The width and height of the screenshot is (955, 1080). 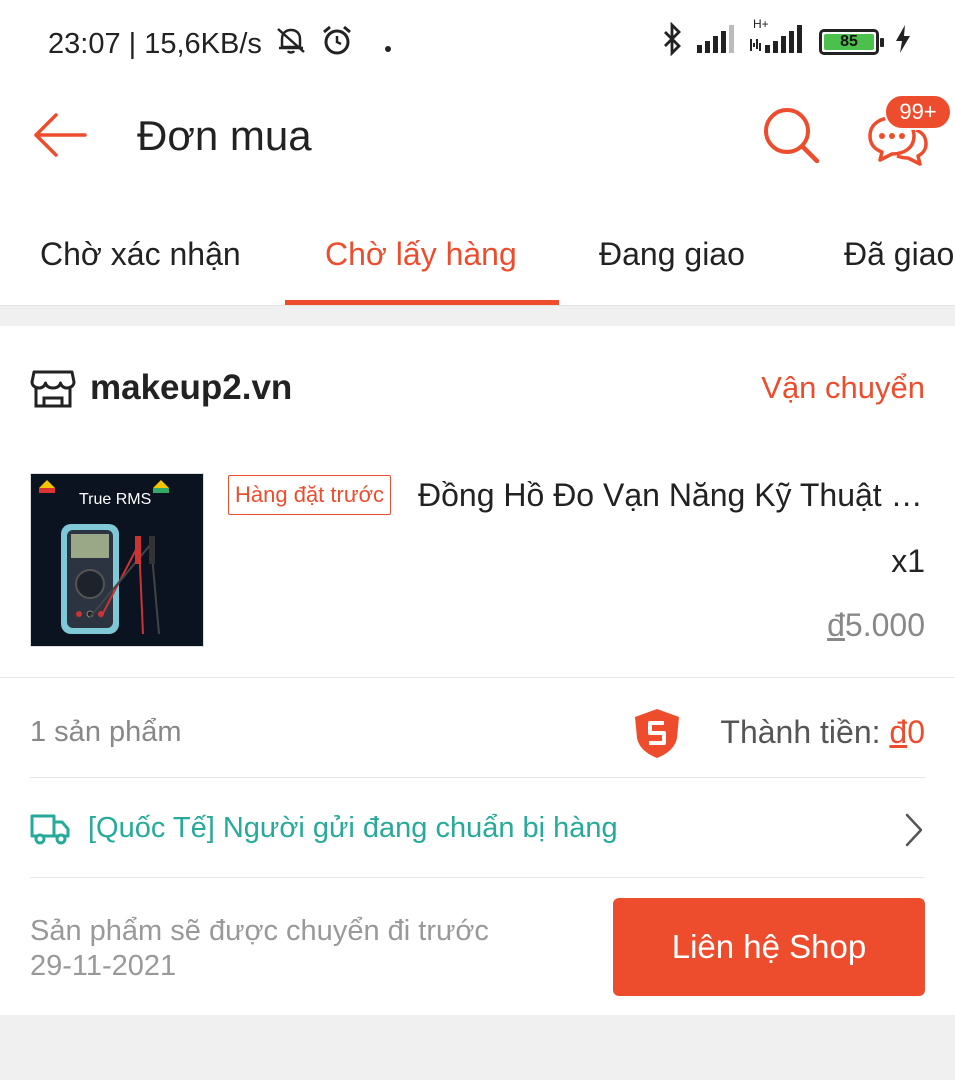 What do you see at coordinates (805, 732) in the screenshot?
I see `total-label: Thành tiền:` at bounding box center [805, 732].